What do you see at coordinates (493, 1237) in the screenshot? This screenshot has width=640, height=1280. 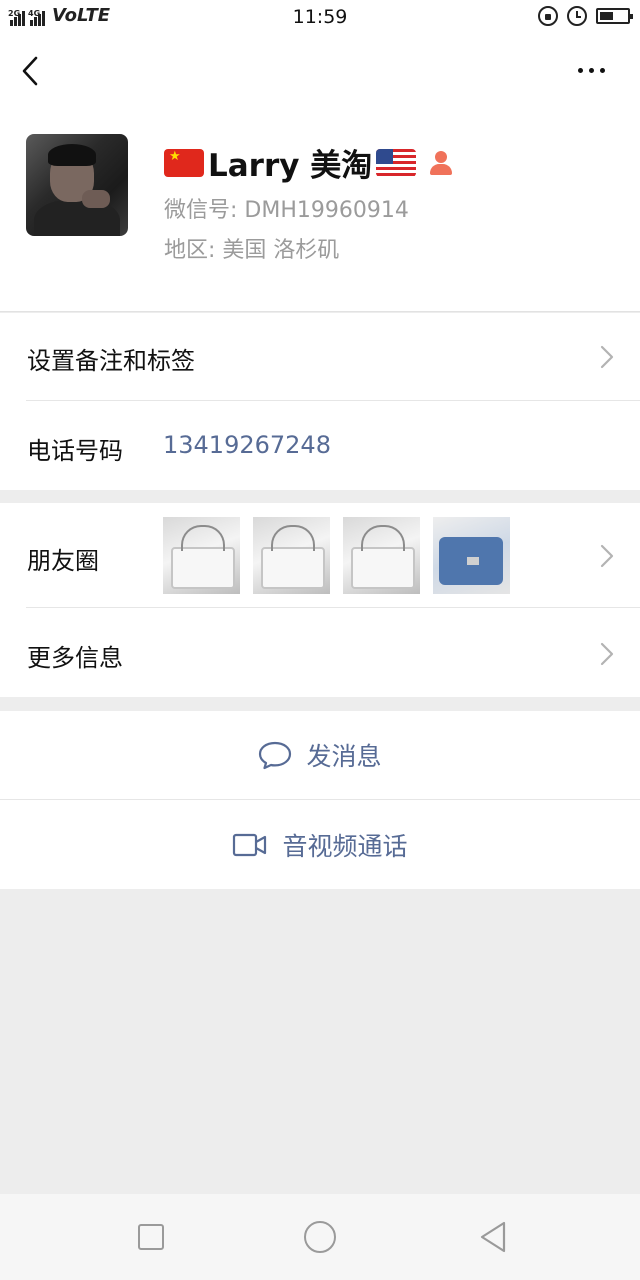 I see `back-triangle-icon` at bounding box center [493, 1237].